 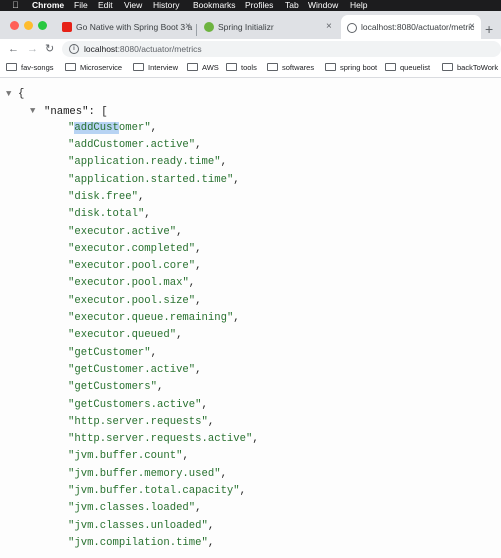 I want to click on json-value: "executor.active",, so click(x=125, y=232).